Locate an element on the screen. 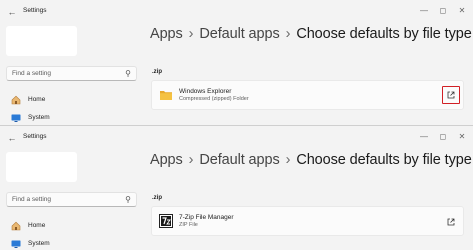 This screenshot has height=250, width=473. app-name: Windows Explorer is located at coordinates (205, 91).